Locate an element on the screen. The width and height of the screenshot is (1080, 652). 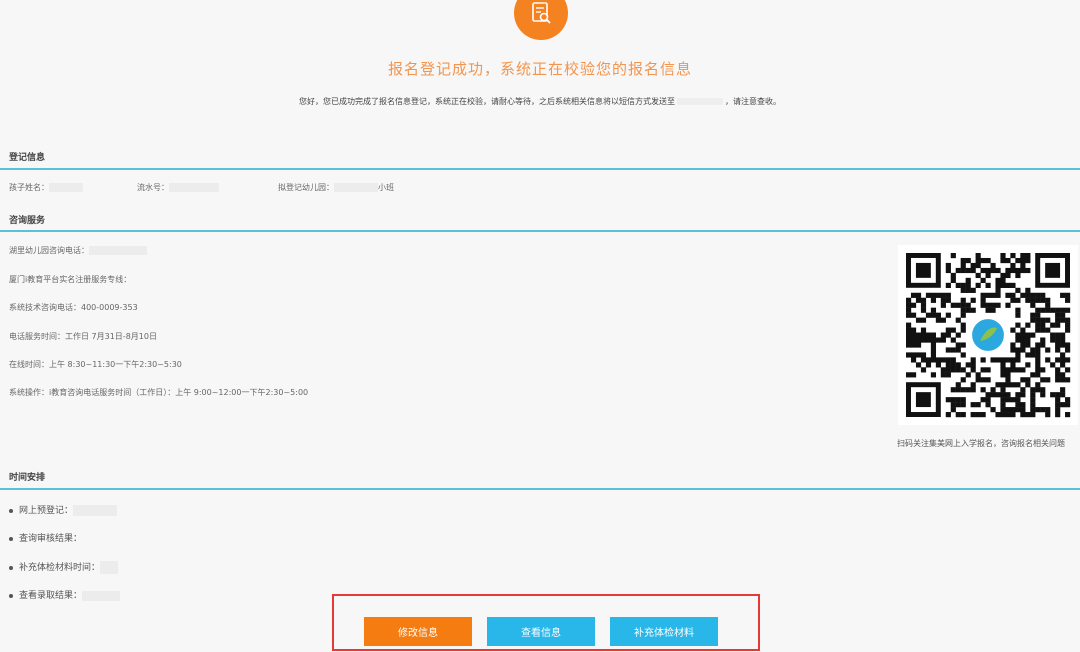
child-name-field: 孩子姓名： is located at coordinates (46, 187).